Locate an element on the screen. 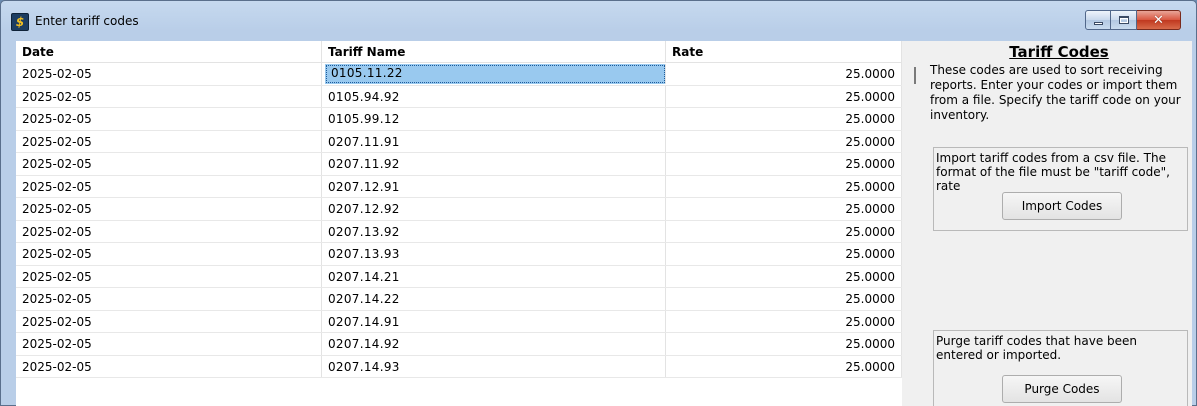 This screenshot has width=1197, height=406. cell-tariff-name: 0207.11.91 is located at coordinates (494, 141).